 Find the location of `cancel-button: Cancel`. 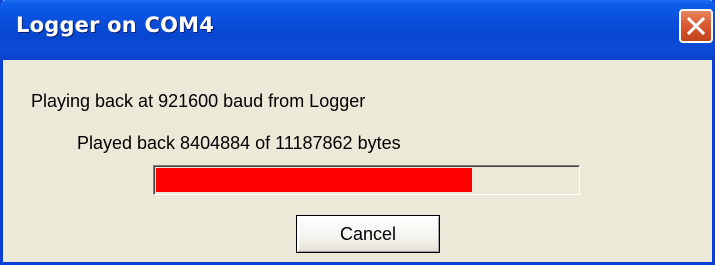

cancel-button: Cancel is located at coordinates (368, 234).